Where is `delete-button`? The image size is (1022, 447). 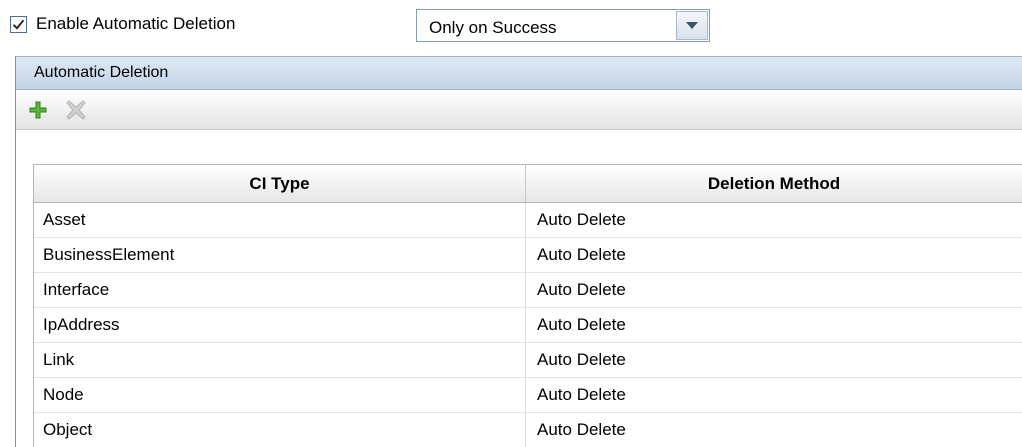 delete-button is located at coordinates (76, 110).